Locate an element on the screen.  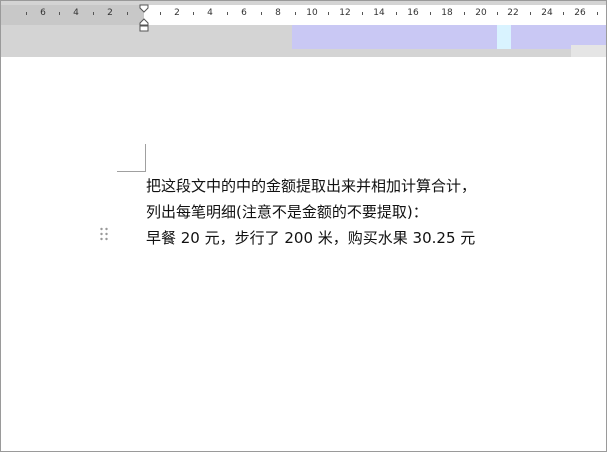
ruler-label: 24 is located at coordinates (547, 13).